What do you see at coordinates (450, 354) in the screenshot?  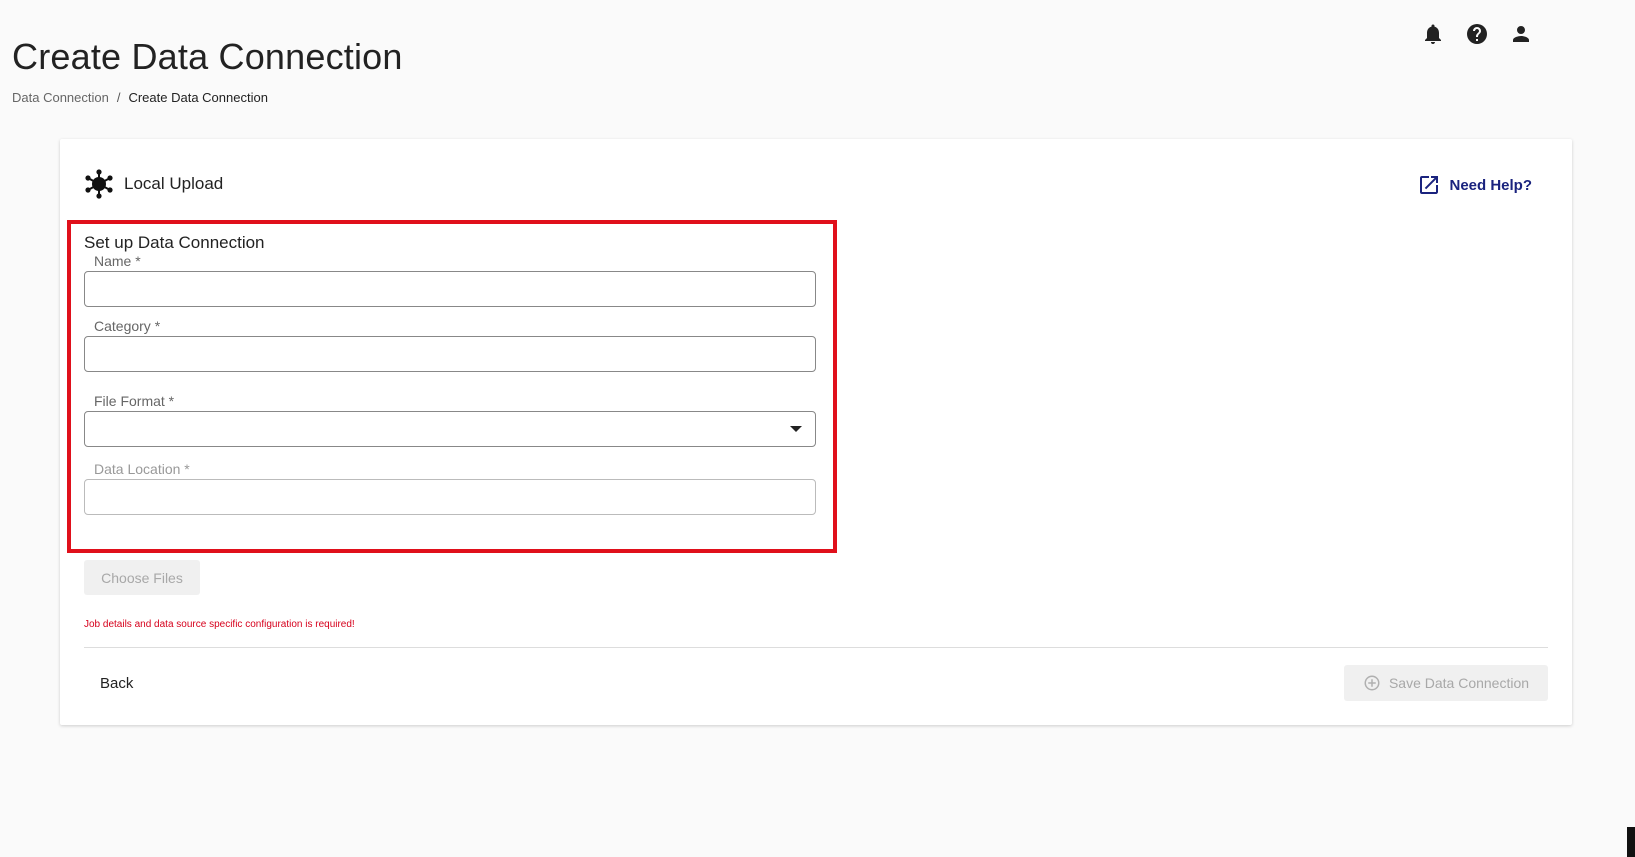 I see `category-input` at bounding box center [450, 354].